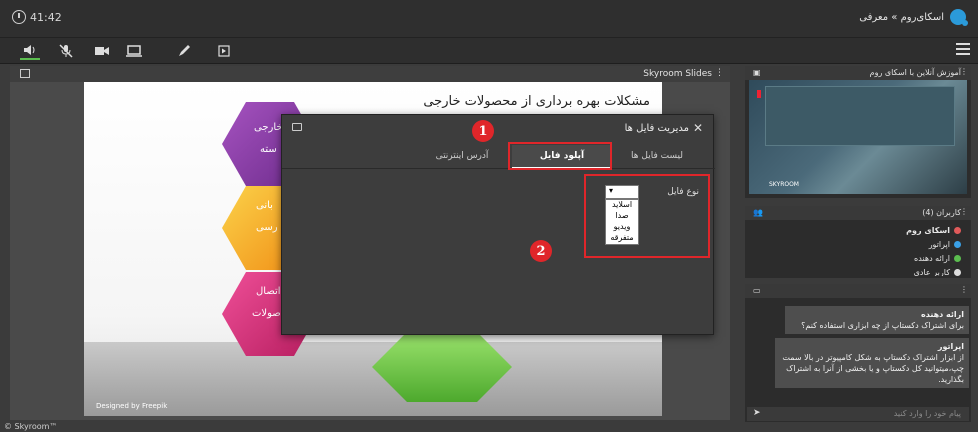 The image size is (978, 432). What do you see at coordinates (677, 74) in the screenshot?
I see `slides-panel-title: Skyroom Slides` at bounding box center [677, 74].